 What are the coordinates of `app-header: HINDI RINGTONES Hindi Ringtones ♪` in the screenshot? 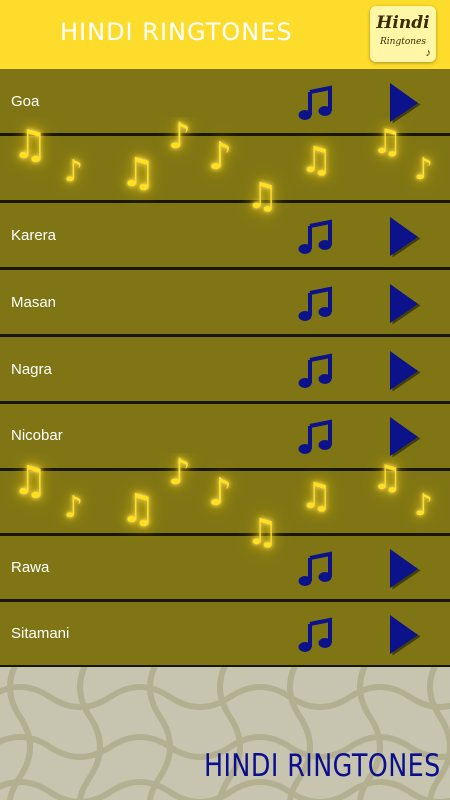 It's located at (225, 34).